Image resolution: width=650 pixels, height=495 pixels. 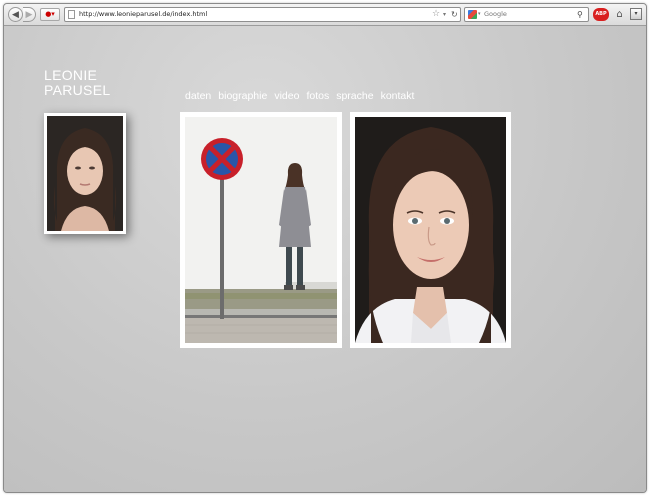 I want to click on search-bar: ▾ ⚲, so click(x=526, y=14).